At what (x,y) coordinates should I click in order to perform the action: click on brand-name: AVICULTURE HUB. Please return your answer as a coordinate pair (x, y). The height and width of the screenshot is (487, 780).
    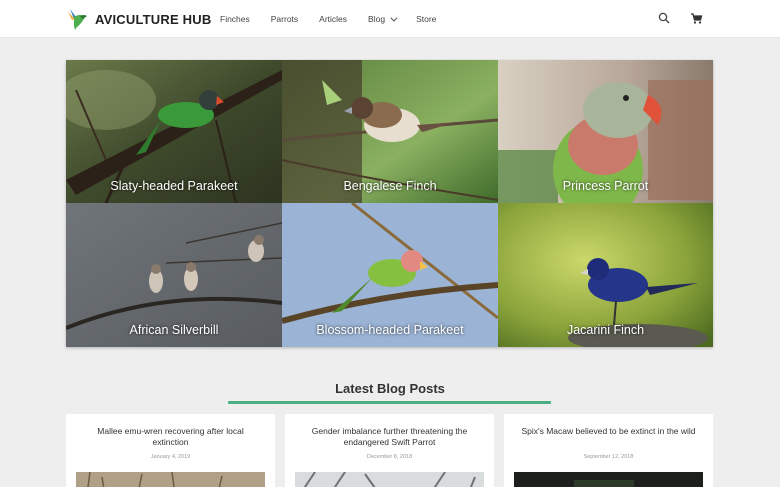
    Looking at the image, I should click on (153, 19).